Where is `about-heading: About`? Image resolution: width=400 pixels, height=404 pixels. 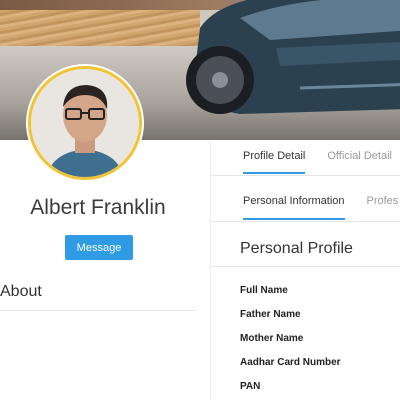
about-heading: About is located at coordinates (21, 291).